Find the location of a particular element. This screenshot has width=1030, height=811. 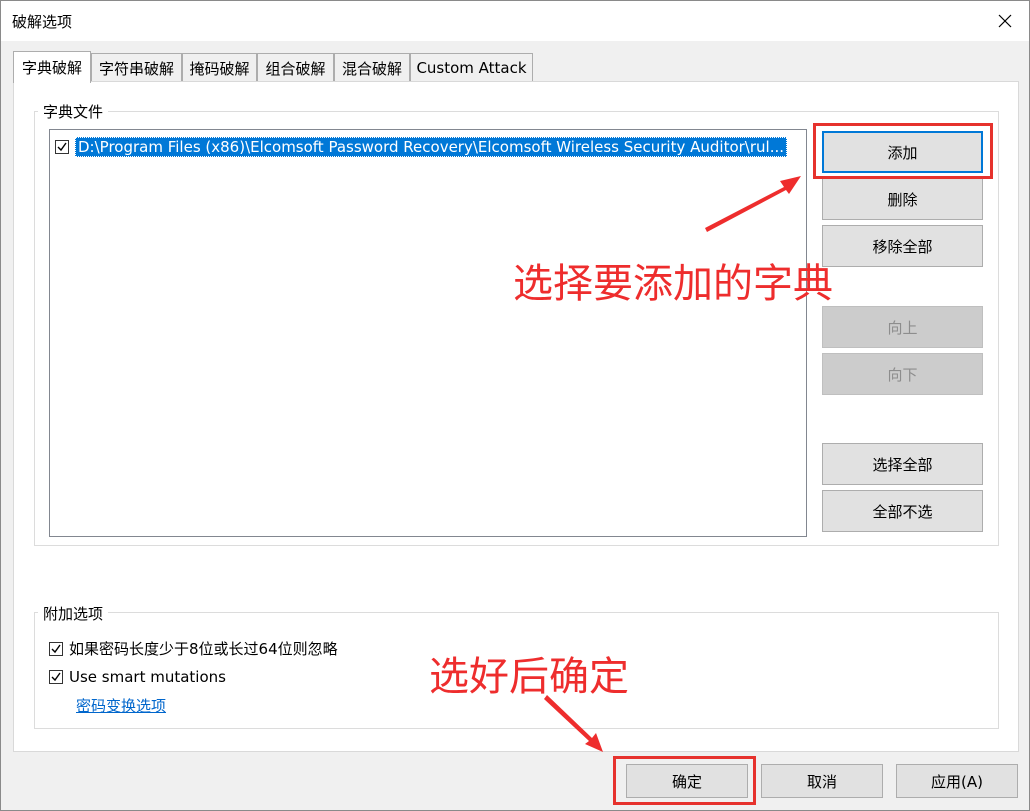

apply-button: 应用(A) is located at coordinates (957, 781).